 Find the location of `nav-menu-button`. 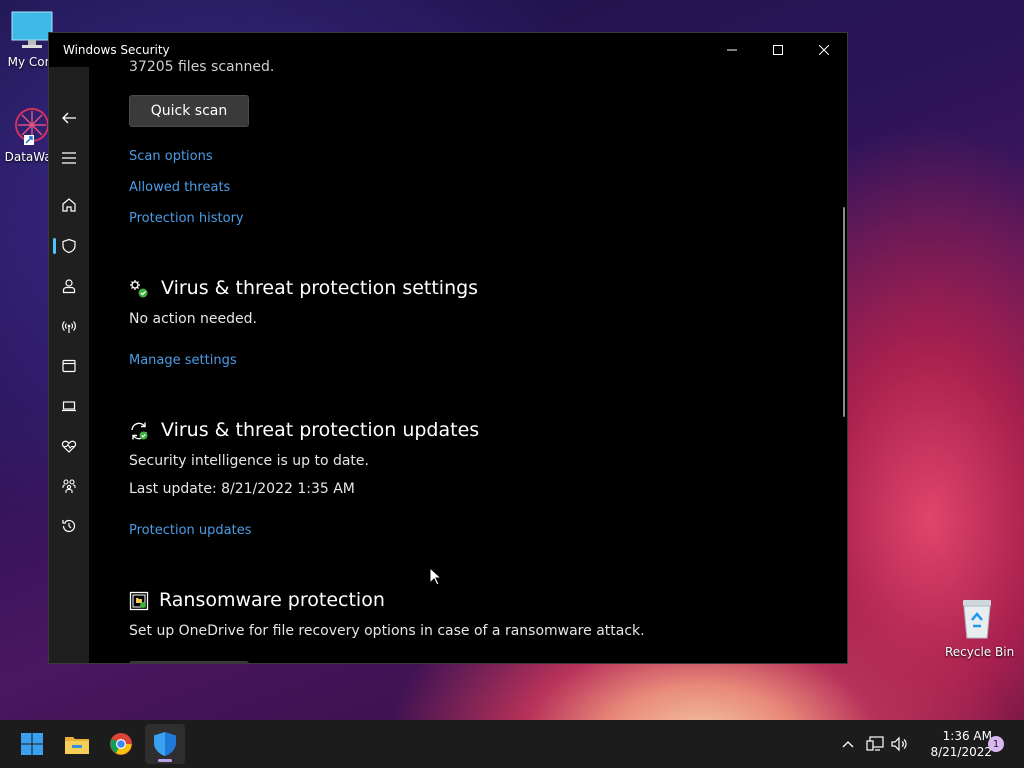

nav-menu-button is located at coordinates (69, 158).